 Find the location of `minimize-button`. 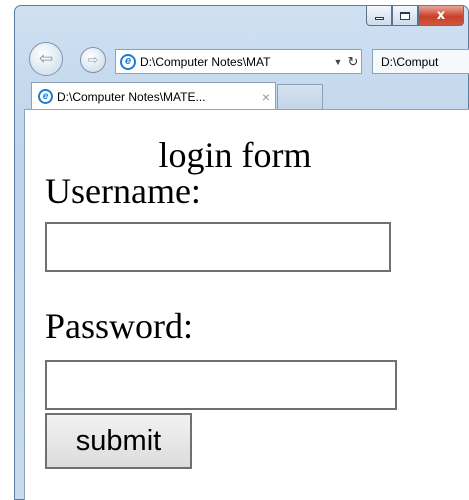

minimize-button is located at coordinates (379, 16).